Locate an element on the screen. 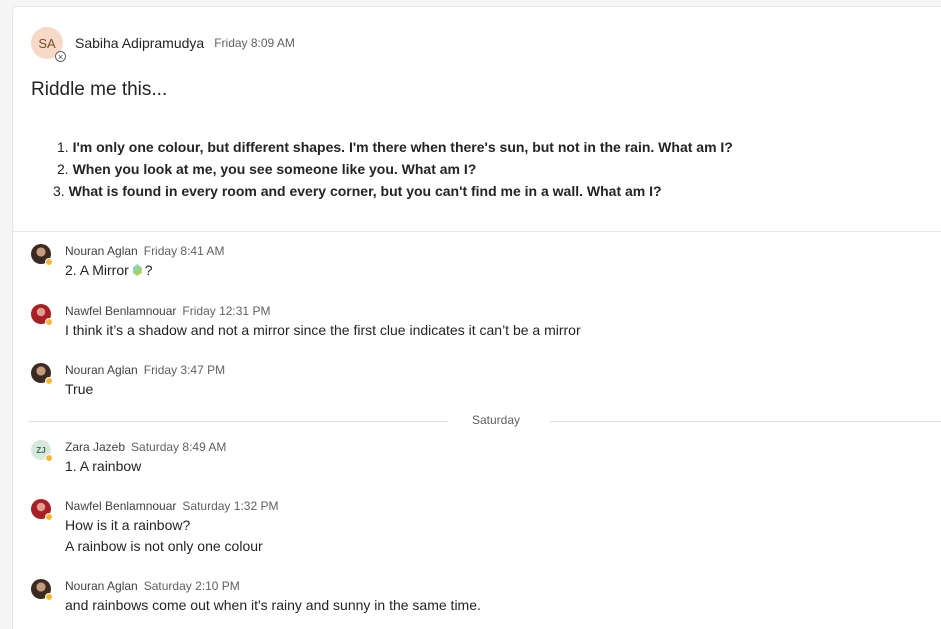  day-separator-label: Saturday is located at coordinates (496, 420).